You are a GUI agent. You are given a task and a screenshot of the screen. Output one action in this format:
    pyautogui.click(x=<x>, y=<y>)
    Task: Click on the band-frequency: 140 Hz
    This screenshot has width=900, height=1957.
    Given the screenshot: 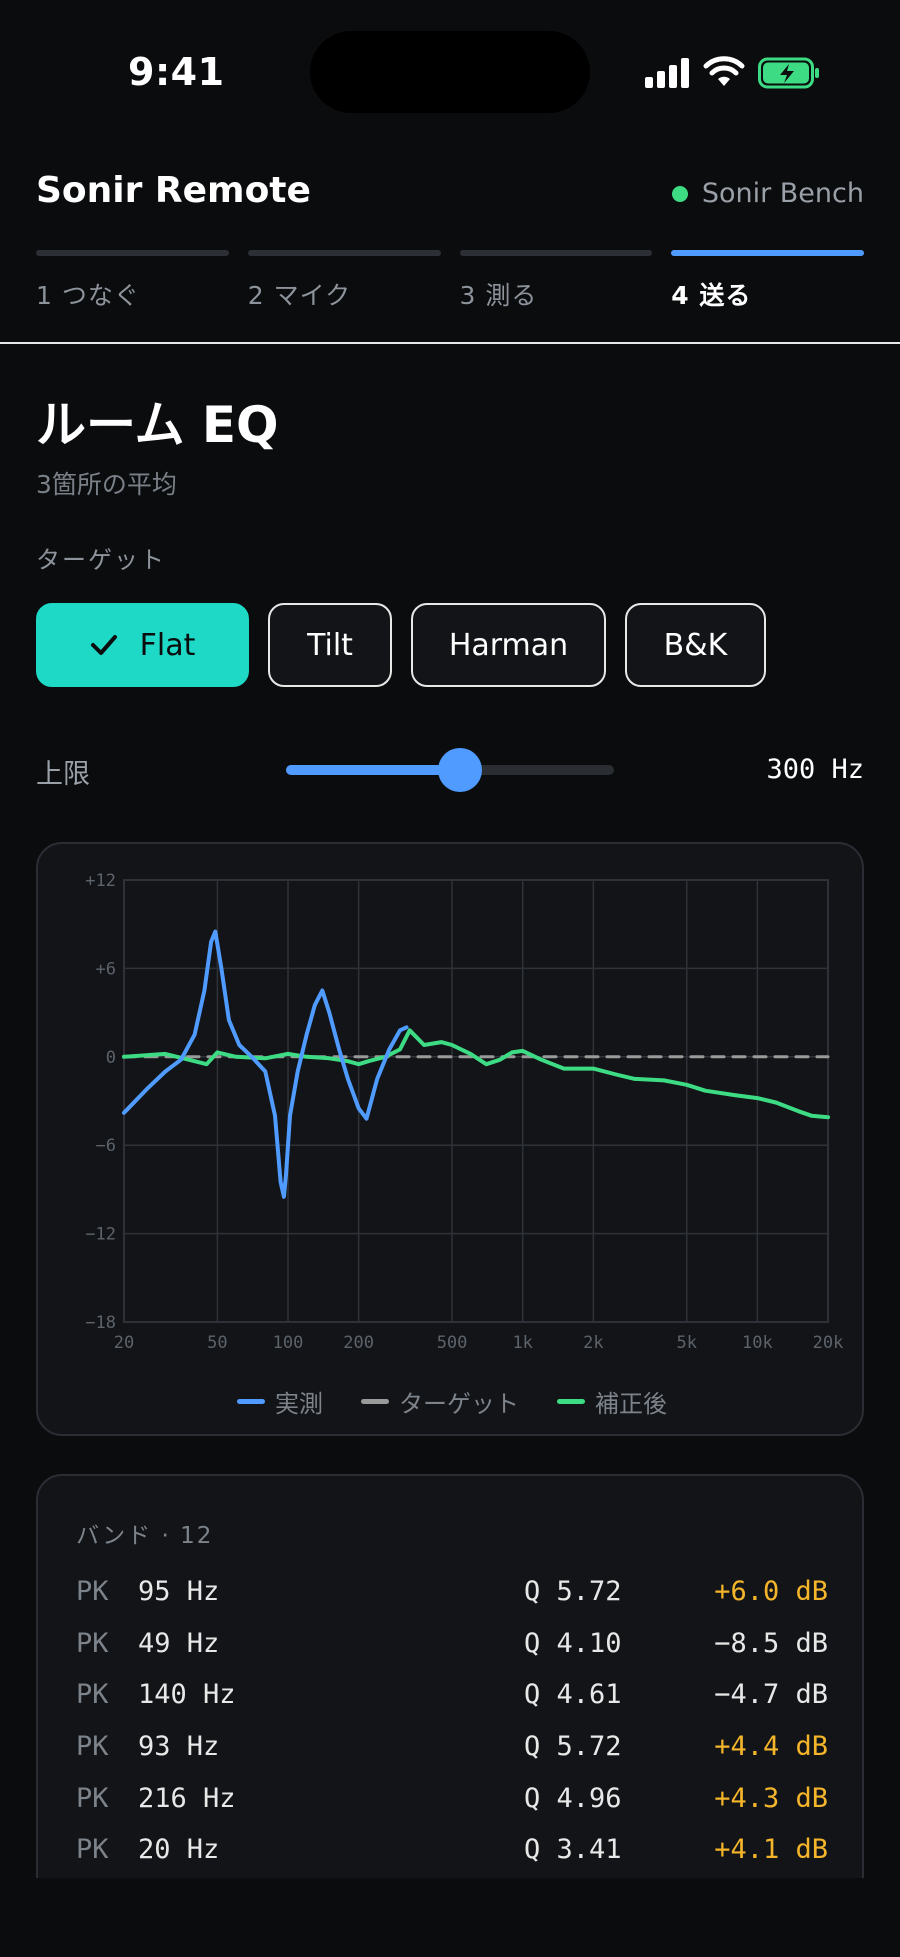 What is the action you would take?
    pyautogui.click(x=187, y=1694)
    